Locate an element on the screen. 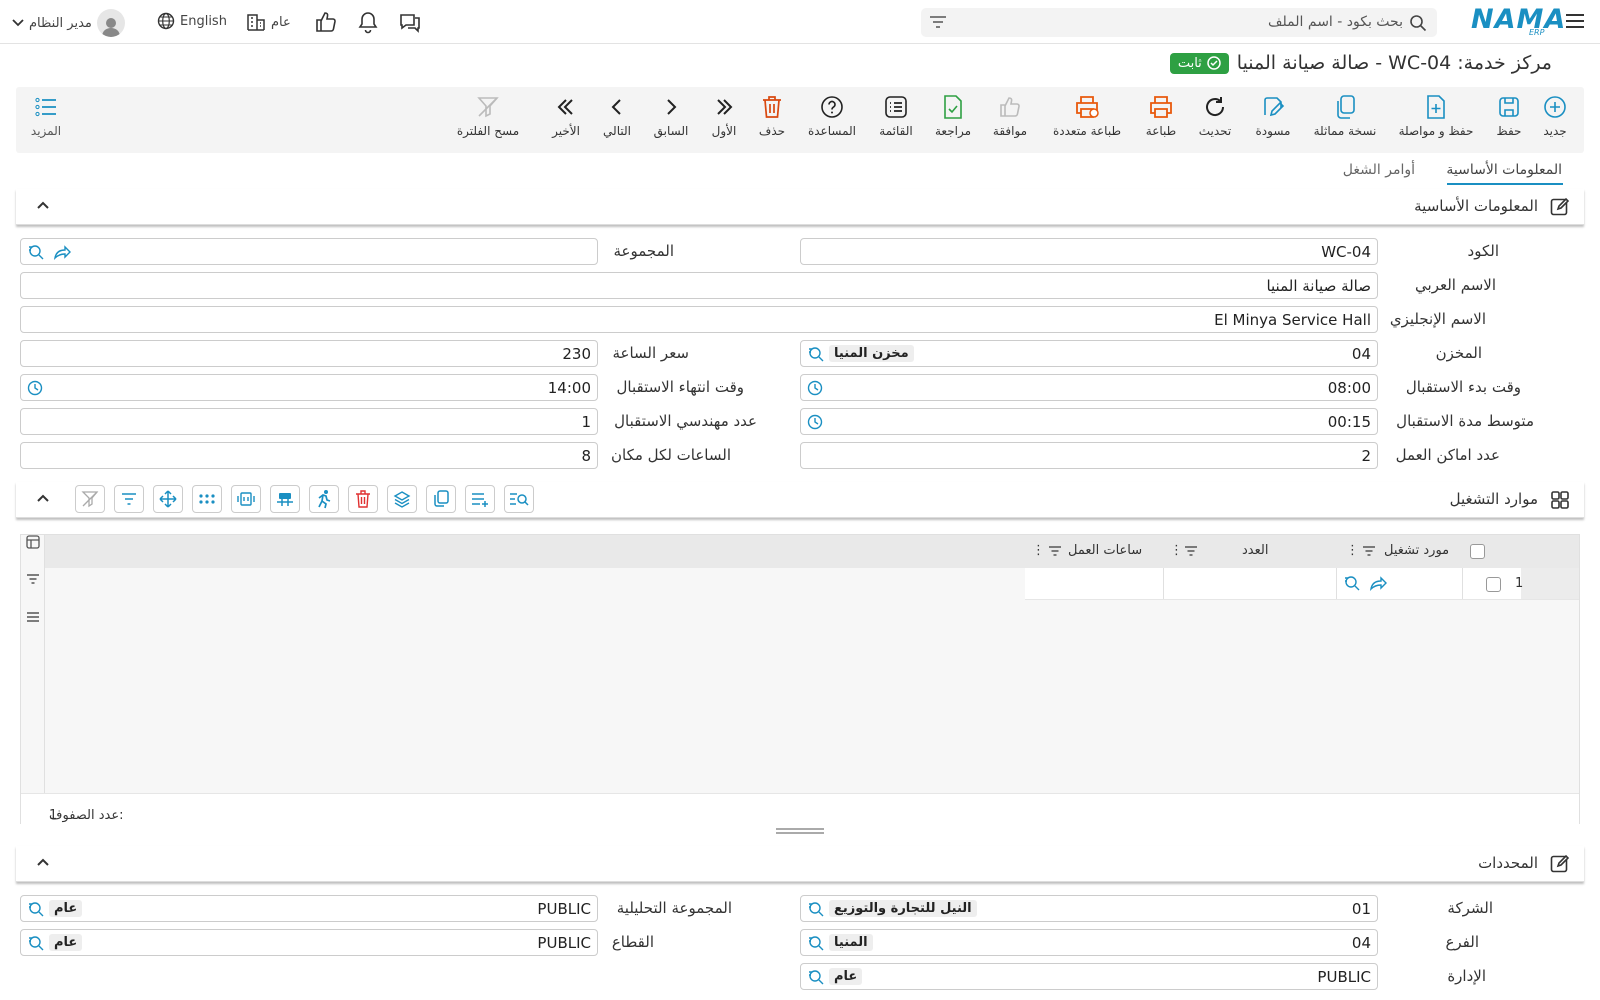 Image resolution: width=1600 pixels, height=1000 pixels. grid-footer: عدد الصفوف: 1 is located at coordinates (800, 808).